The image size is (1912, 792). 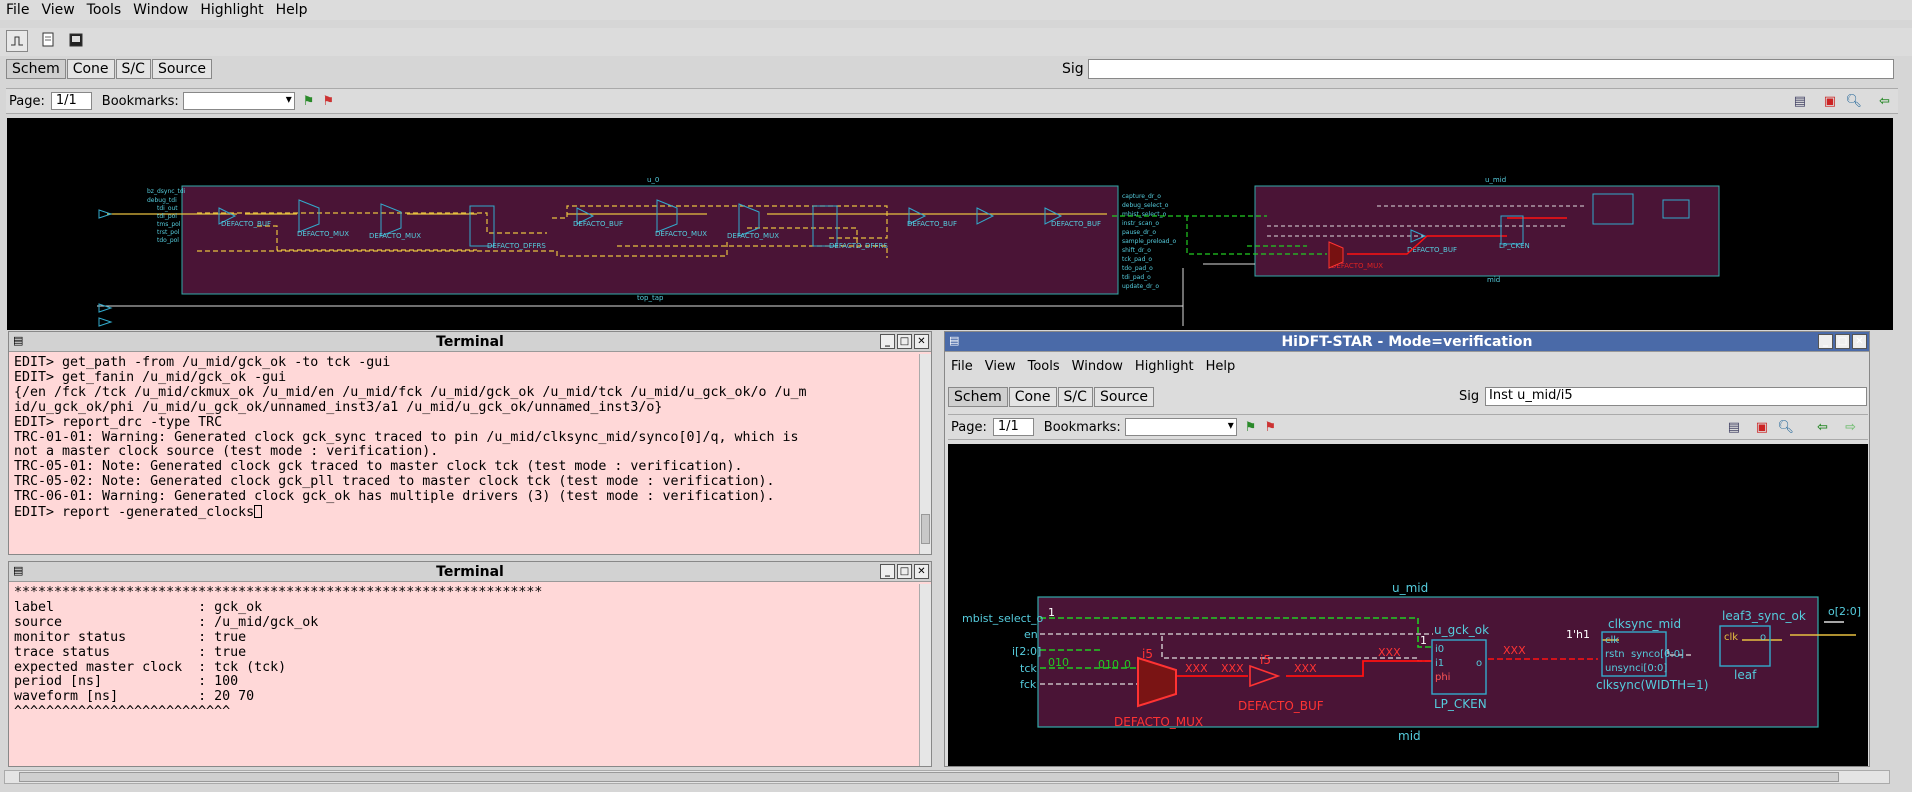 What do you see at coordinates (36, 69) in the screenshot?
I see `tab-schem: Schem` at bounding box center [36, 69].